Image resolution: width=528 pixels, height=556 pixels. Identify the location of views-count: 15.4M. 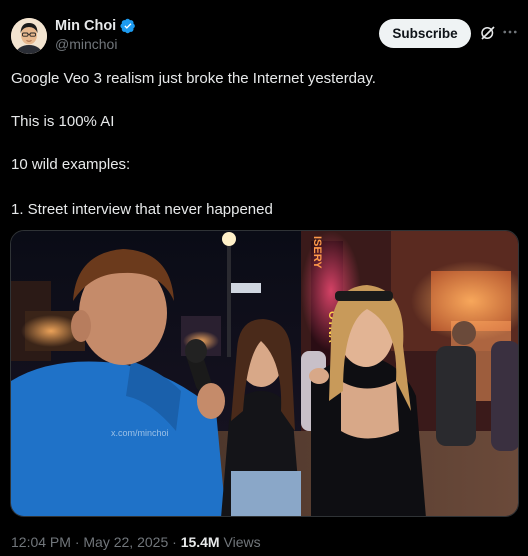
(200, 542).